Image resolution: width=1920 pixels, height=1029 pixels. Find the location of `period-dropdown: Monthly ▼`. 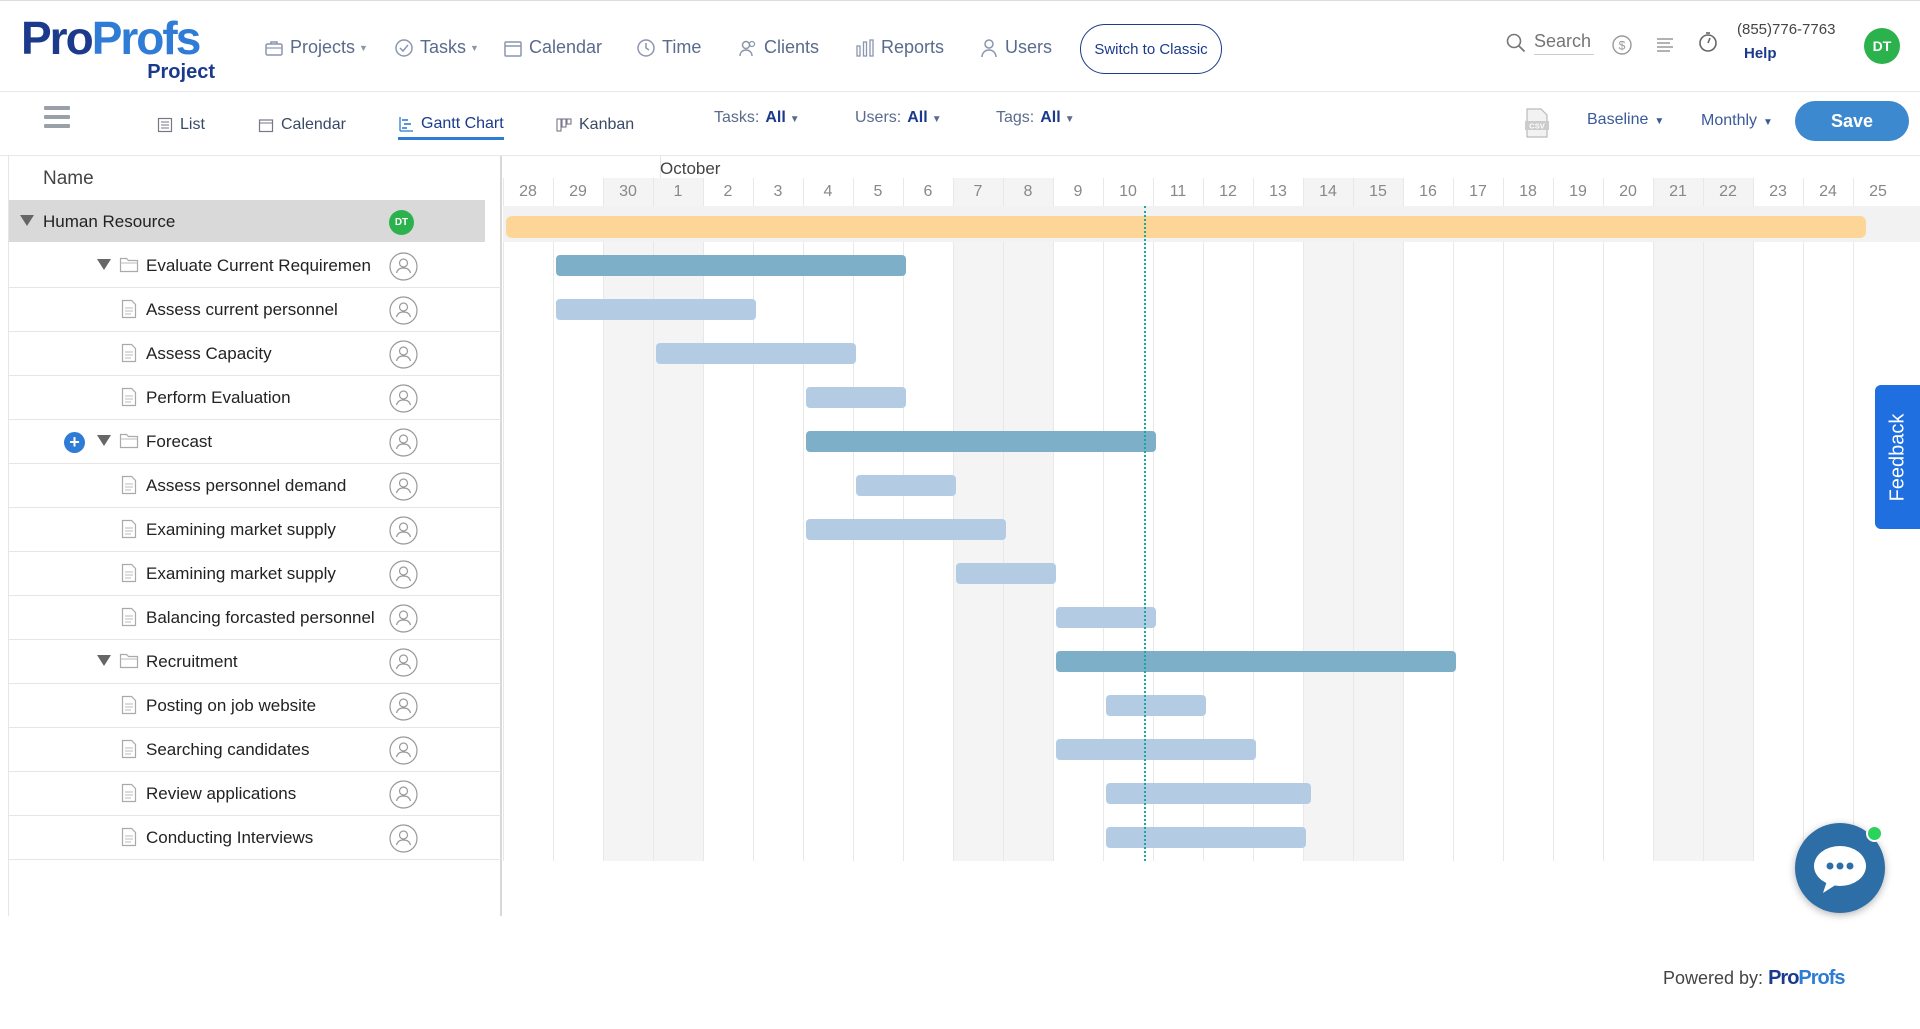

period-dropdown: Monthly ▼ is located at coordinates (1737, 121).